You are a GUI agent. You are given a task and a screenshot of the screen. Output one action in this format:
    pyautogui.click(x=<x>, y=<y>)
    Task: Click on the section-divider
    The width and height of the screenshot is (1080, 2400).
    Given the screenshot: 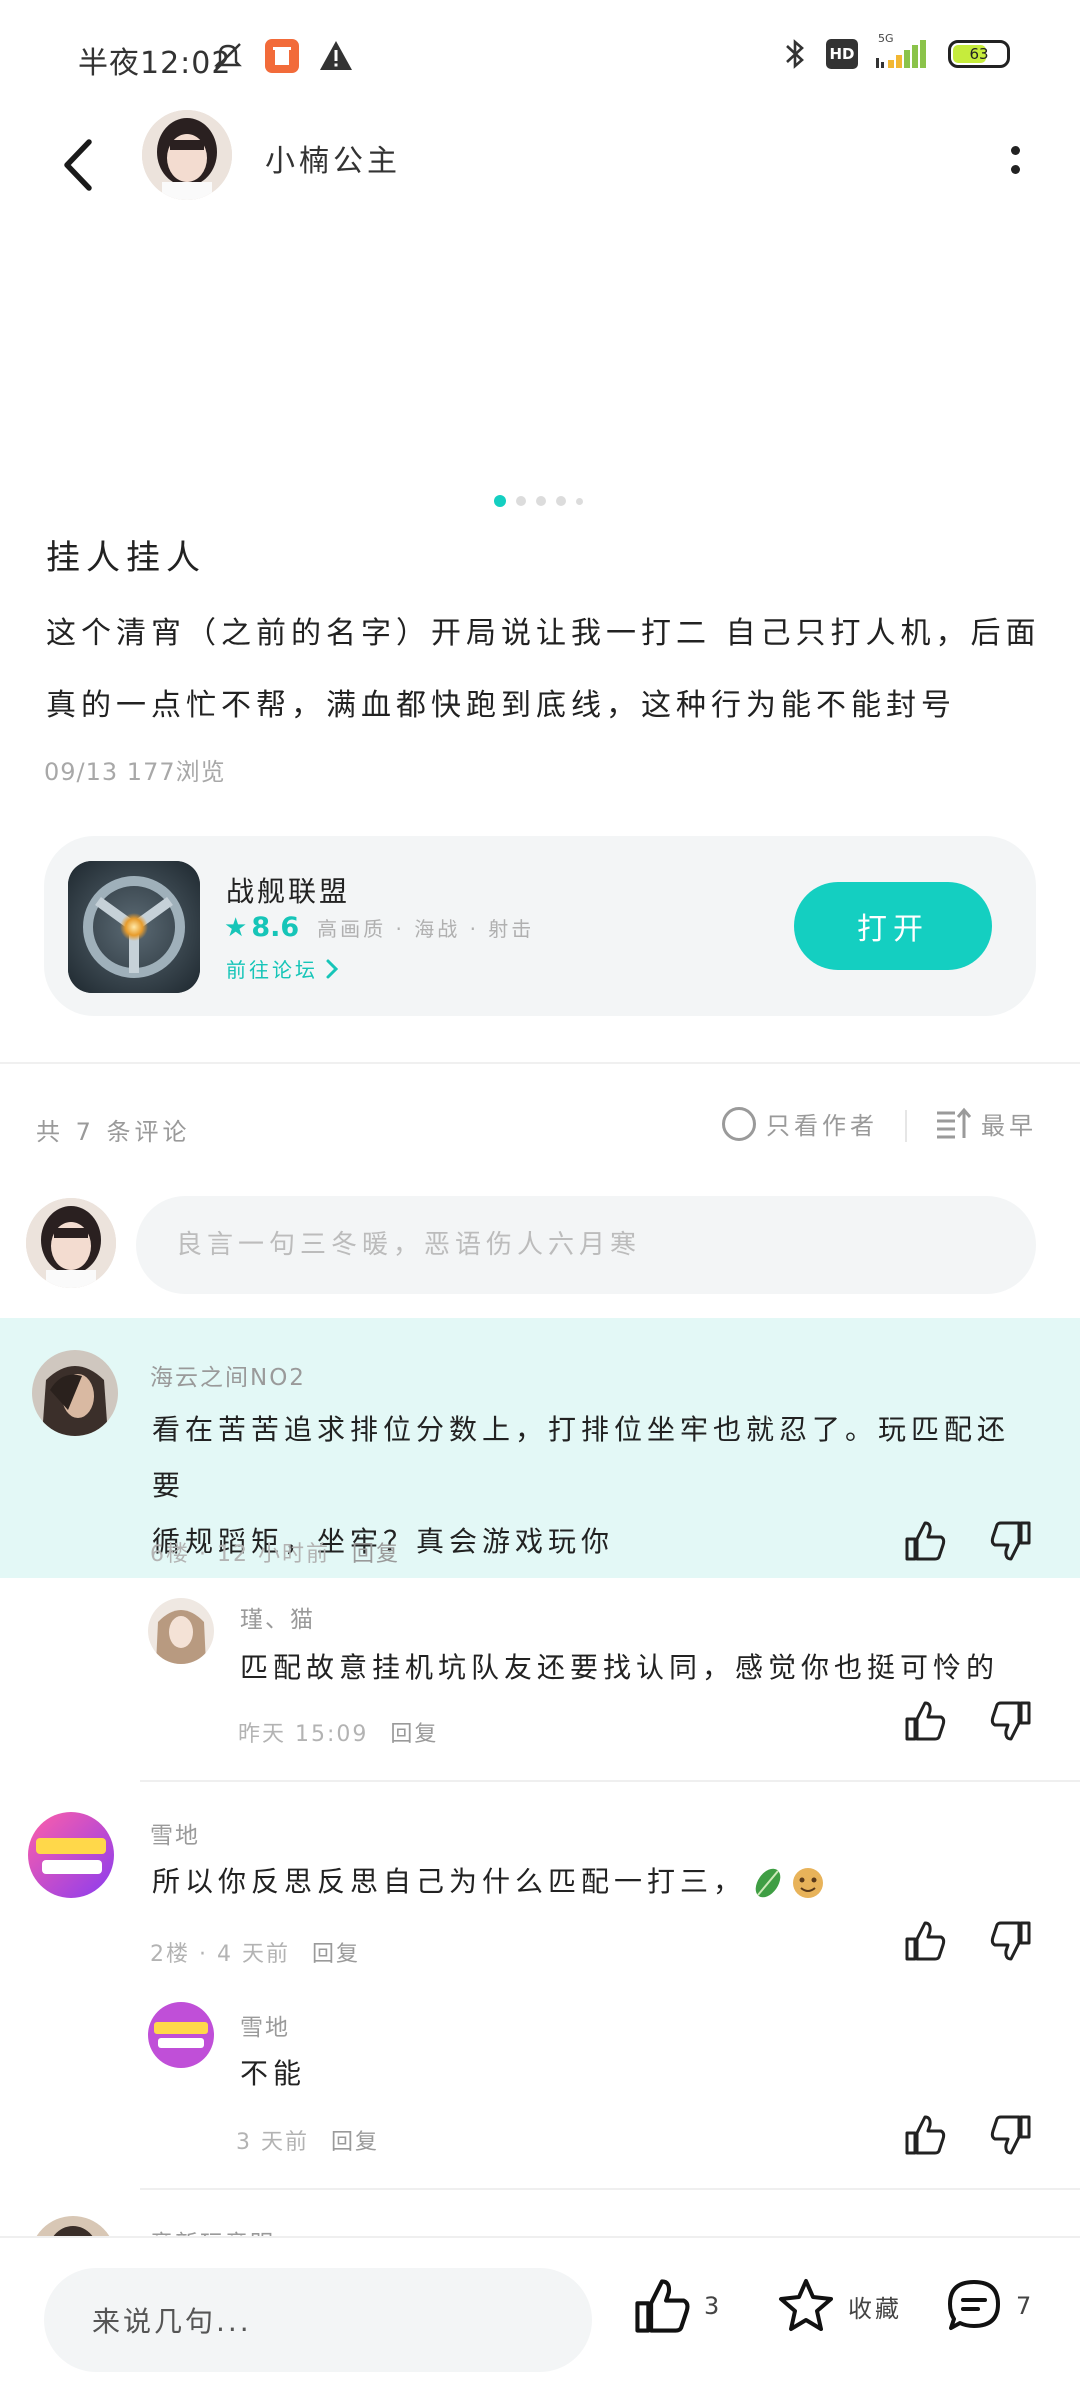 What is the action you would take?
    pyautogui.click(x=540, y=1063)
    